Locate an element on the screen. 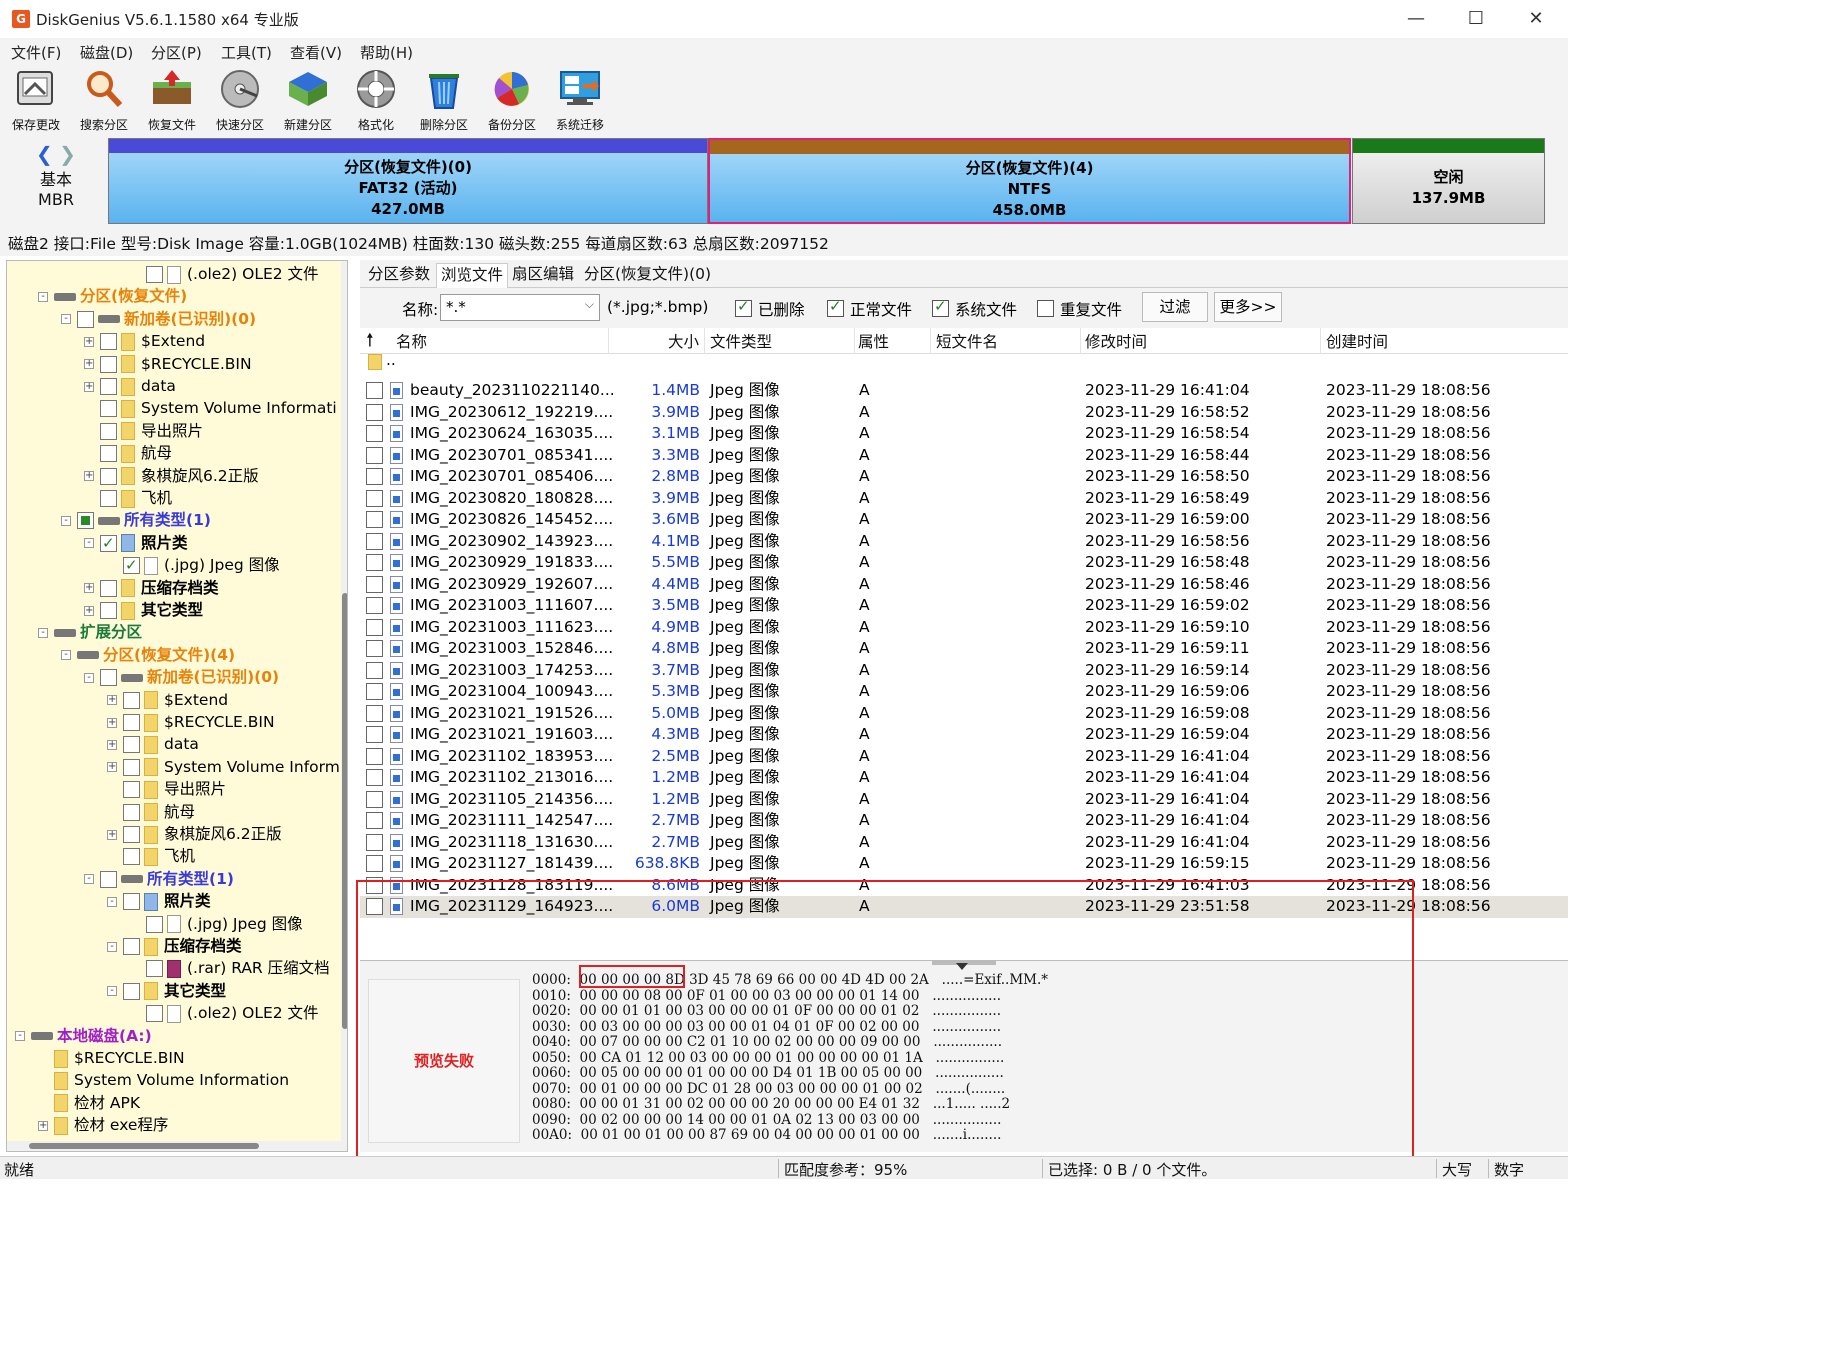 Image resolution: width=1824 pixels, height=1371 pixels. recover-files-button: 恢复文件 is located at coordinates (172, 100).